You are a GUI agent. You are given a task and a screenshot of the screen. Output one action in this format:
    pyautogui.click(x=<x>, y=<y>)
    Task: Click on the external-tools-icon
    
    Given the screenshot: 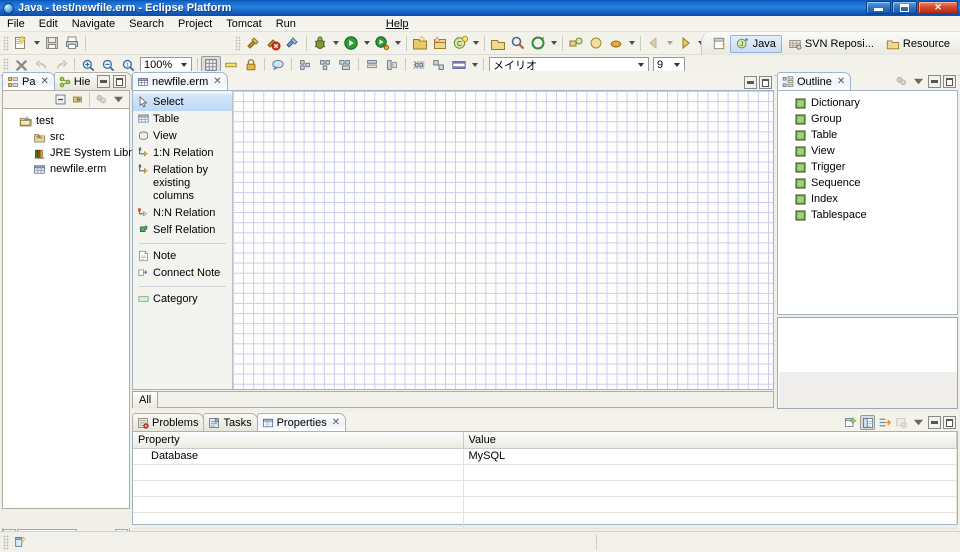 What is the action you would take?
    pyautogui.click(x=382, y=43)
    